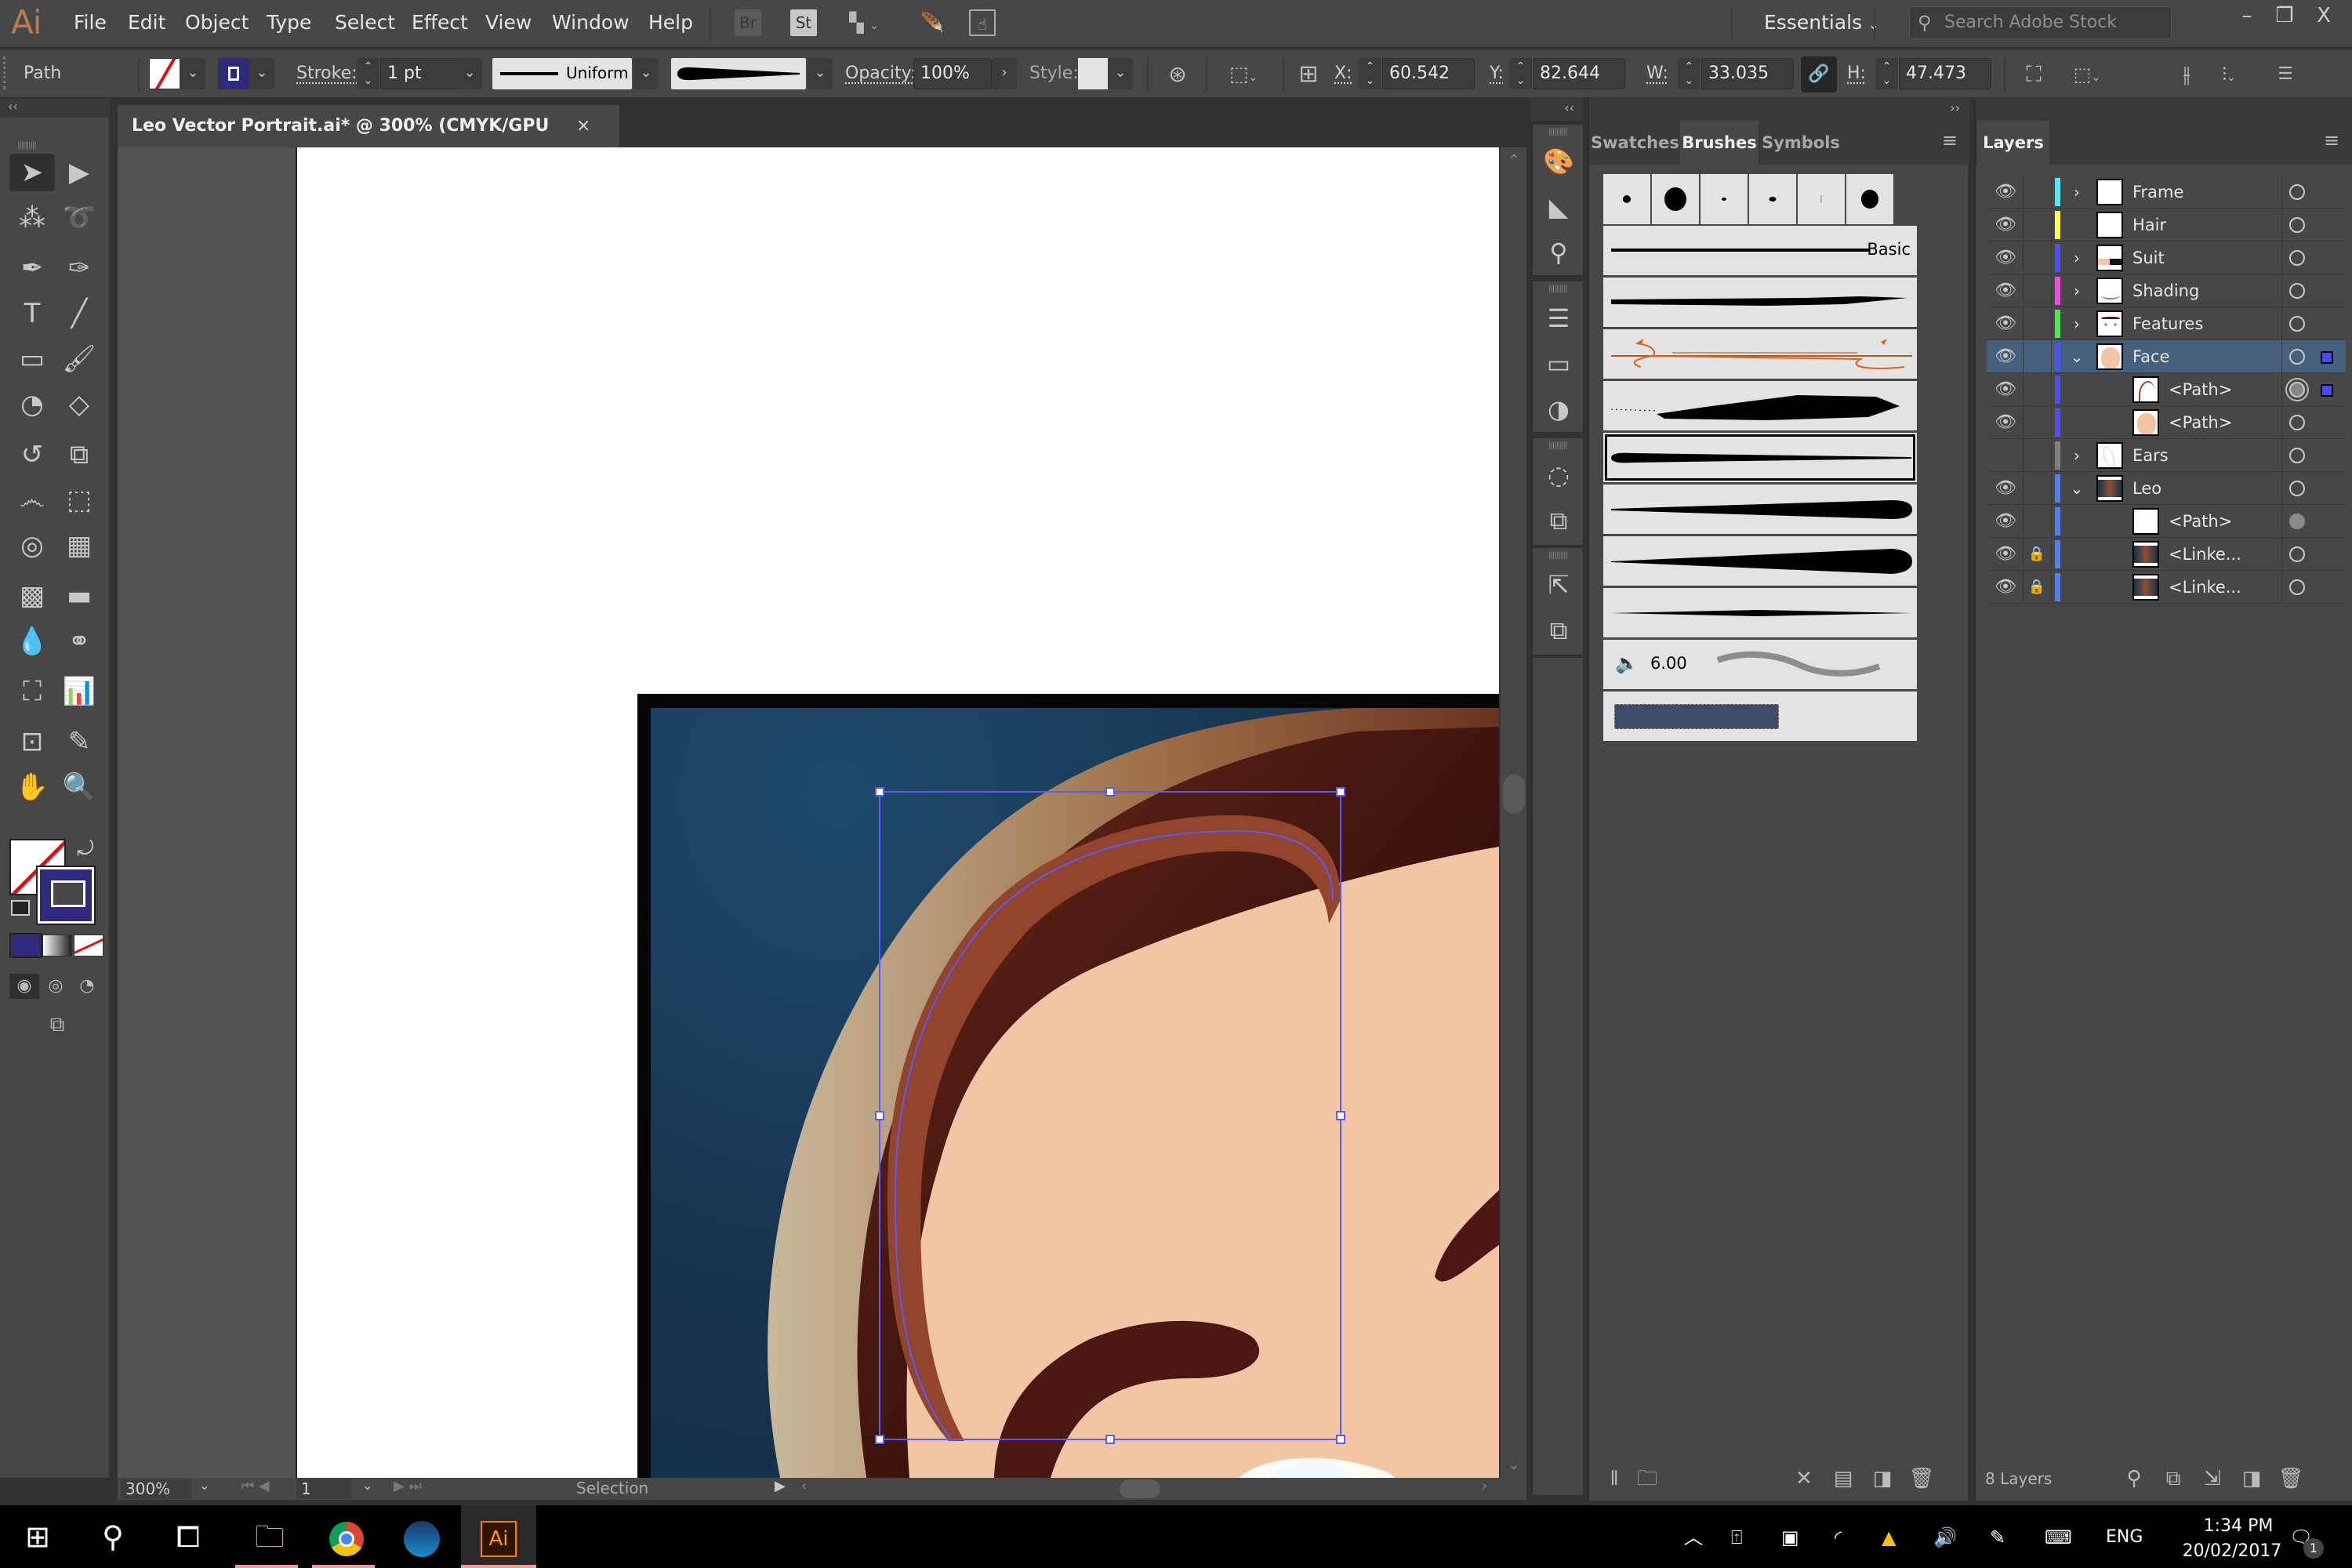  What do you see at coordinates (1760, 716) in the screenshot?
I see `brush-denim-pattern` at bounding box center [1760, 716].